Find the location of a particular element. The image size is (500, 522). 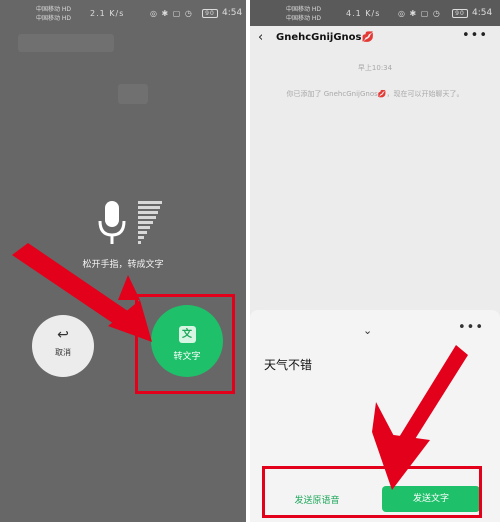

blurred-message is located at coordinates (133, 94).